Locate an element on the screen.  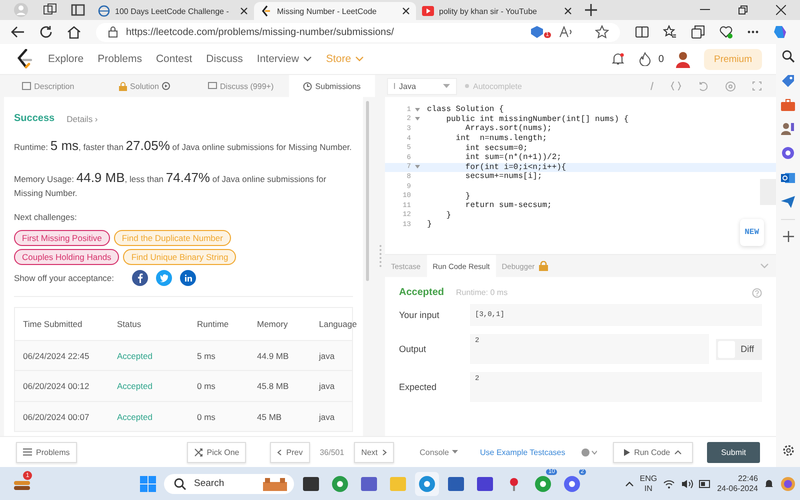
table-cell-text: 45.8 MB is located at coordinates (273, 386).